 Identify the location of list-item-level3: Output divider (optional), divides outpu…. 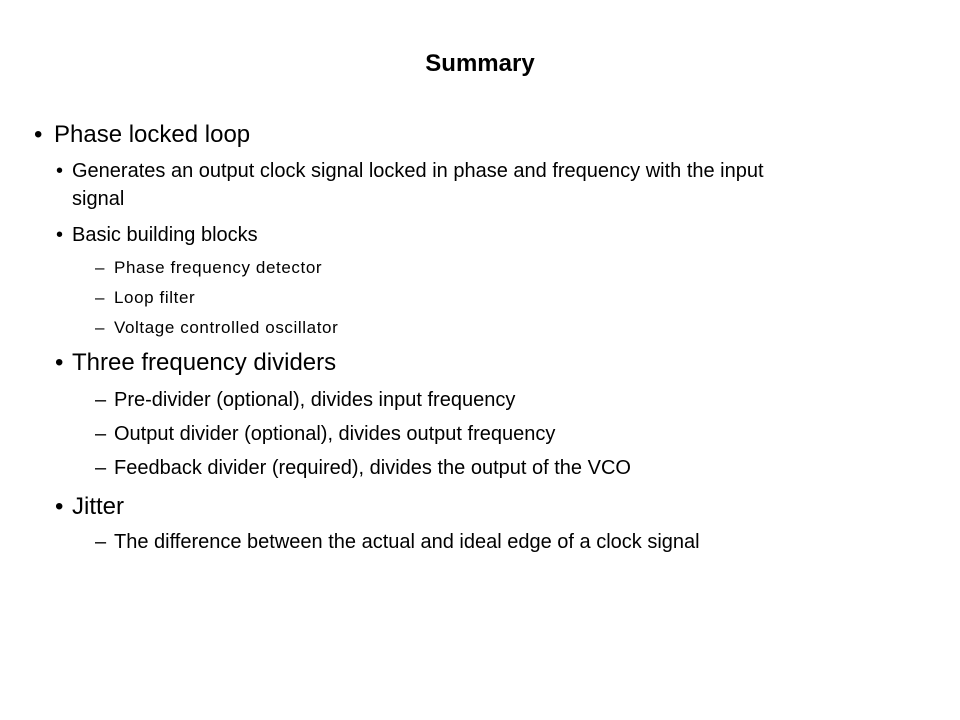
(335, 434).